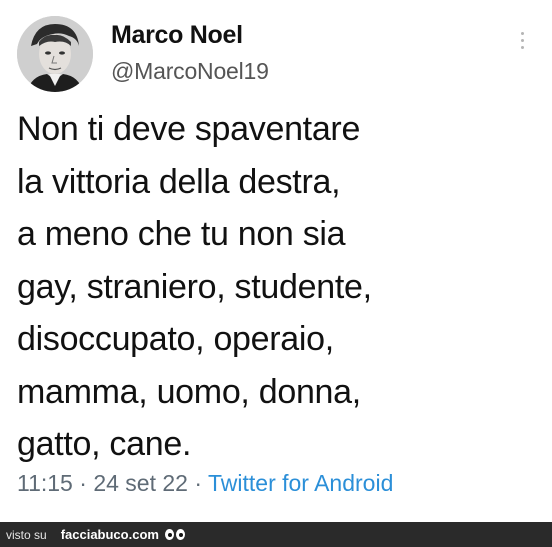 The image size is (552, 547). I want to click on author-name: Marco Noel, so click(177, 35).